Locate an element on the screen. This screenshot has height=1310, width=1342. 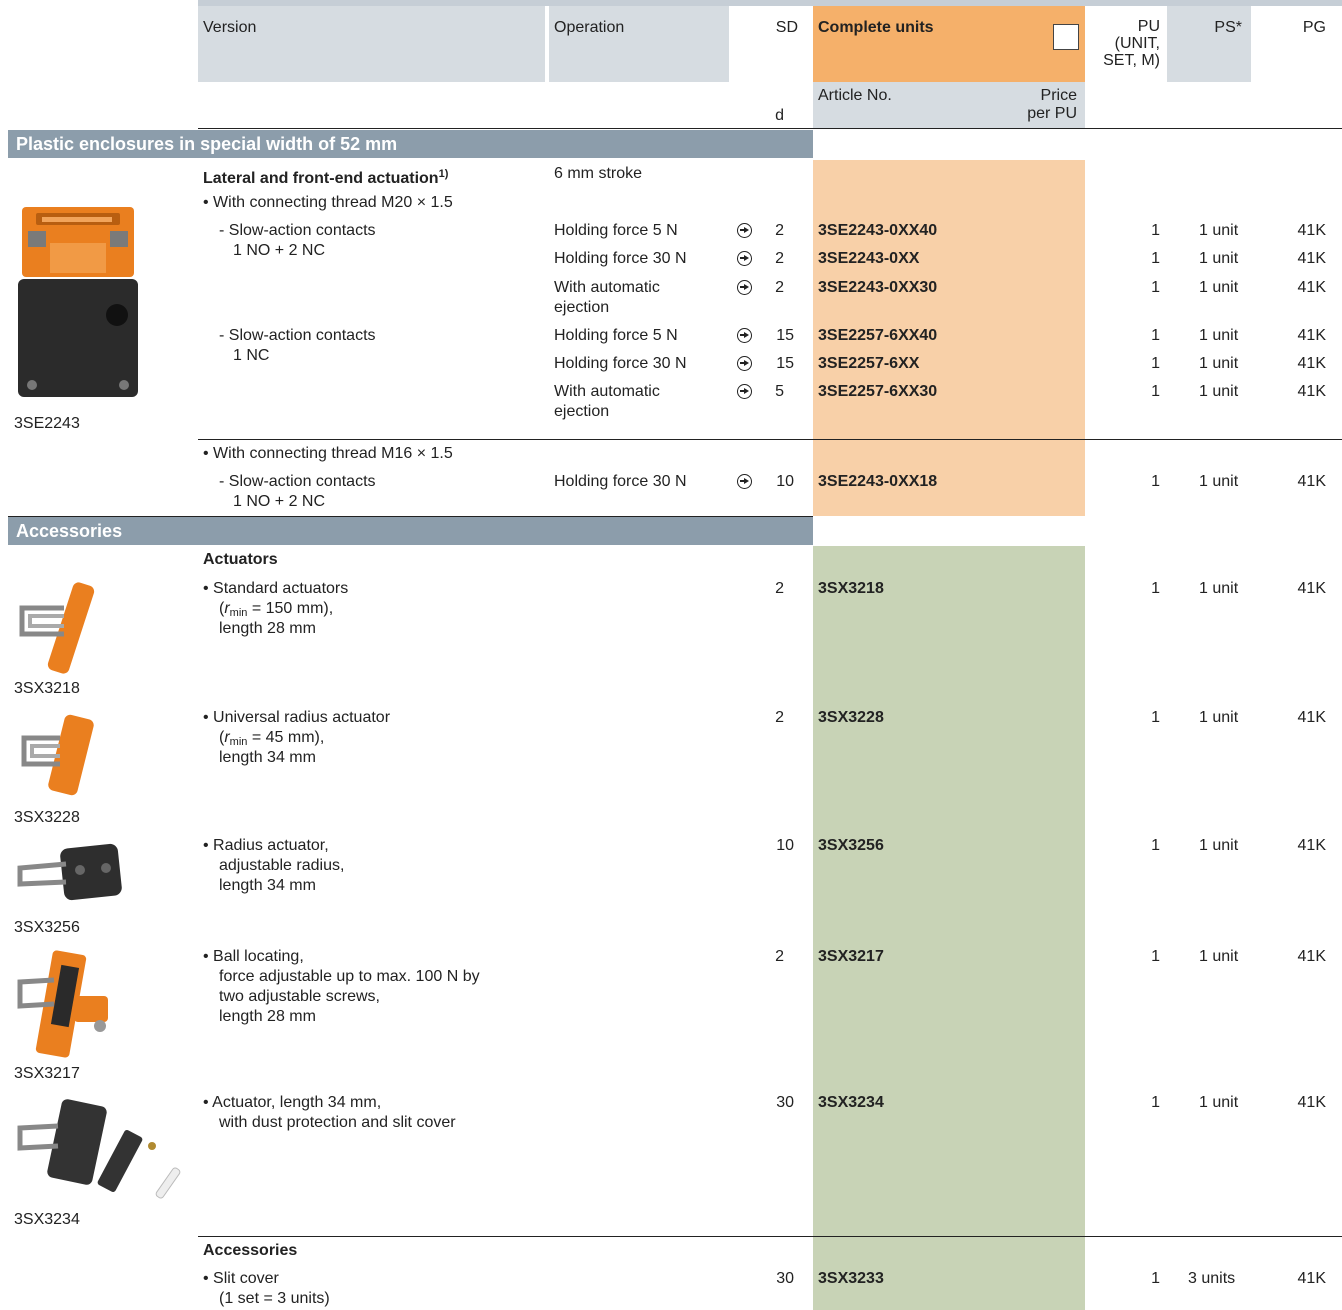
row-article: 3SE2243-0XX30 is located at coordinates (878, 287).